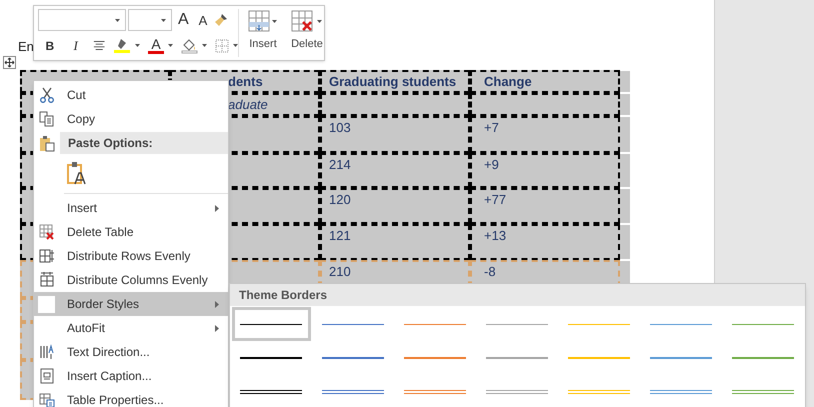 The width and height of the screenshot is (814, 407). Describe the element at coordinates (77, 173) in the screenshot. I see `paste-text-only-icon` at that location.